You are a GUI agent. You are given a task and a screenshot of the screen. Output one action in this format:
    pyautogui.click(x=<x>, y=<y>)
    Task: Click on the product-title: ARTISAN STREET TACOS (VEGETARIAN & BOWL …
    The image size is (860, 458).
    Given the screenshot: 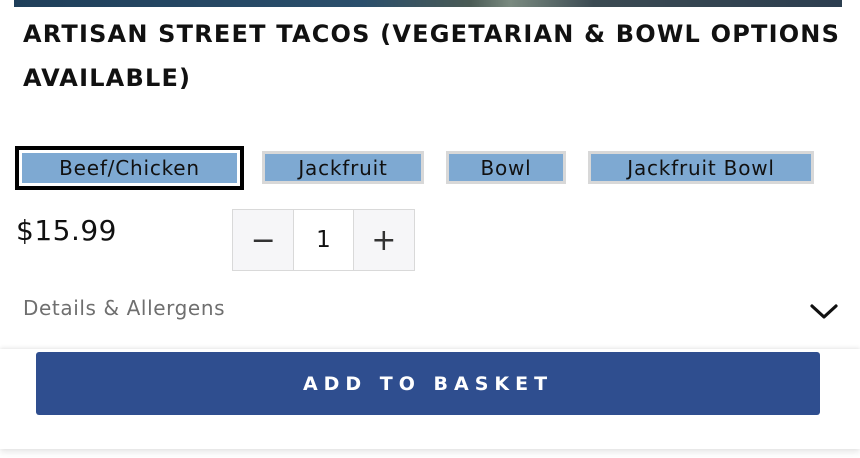 What is the action you would take?
    pyautogui.click(x=432, y=56)
    